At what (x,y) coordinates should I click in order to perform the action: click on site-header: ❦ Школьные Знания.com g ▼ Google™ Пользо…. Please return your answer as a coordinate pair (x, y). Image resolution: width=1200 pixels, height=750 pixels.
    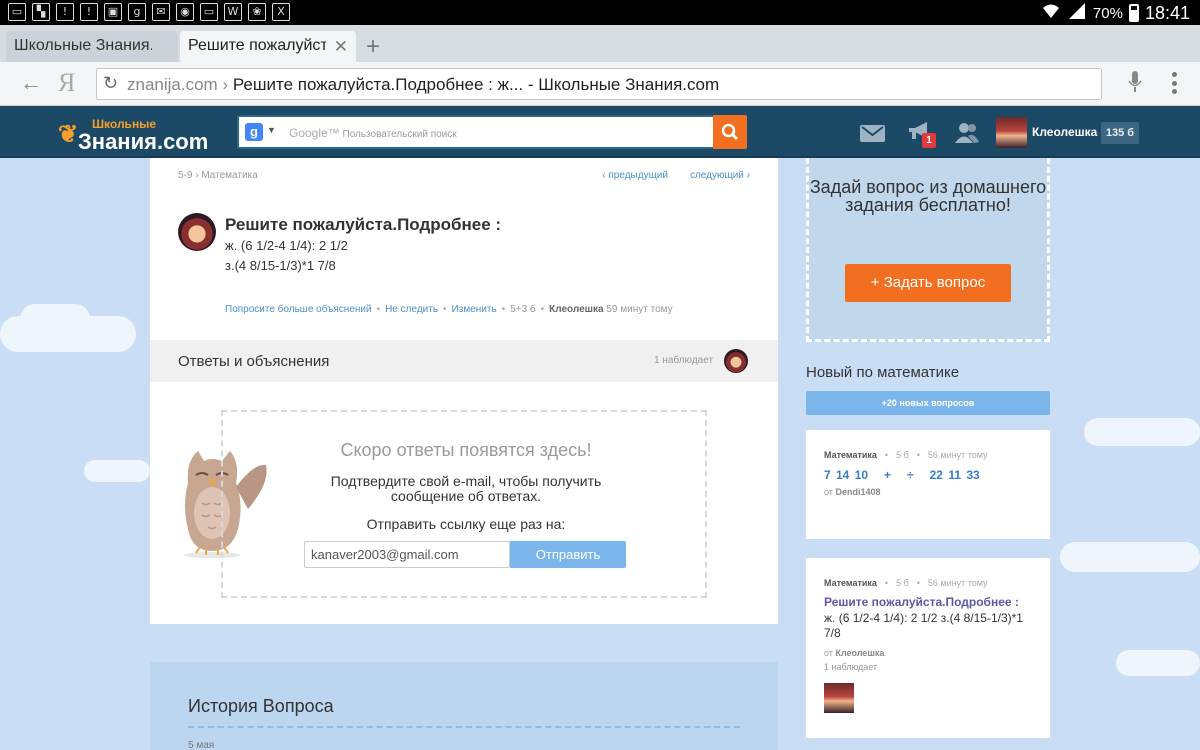
    Looking at the image, I should click on (600, 132).